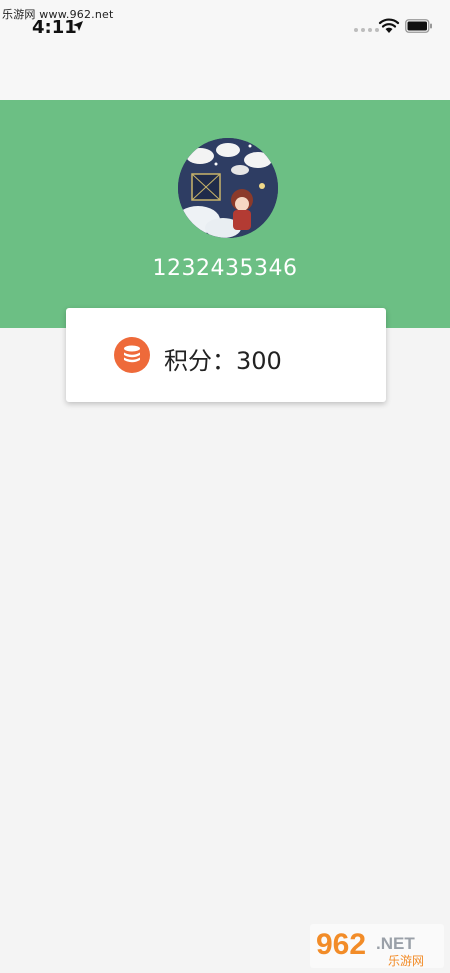 The height and width of the screenshot is (973, 450). Describe the element at coordinates (366, 30) in the screenshot. I see `signal-dots-icon` at that location.